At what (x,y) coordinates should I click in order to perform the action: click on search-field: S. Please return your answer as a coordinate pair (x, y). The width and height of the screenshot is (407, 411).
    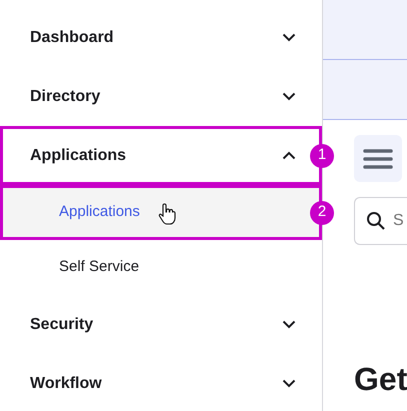
    Looking at the image, I should click on (380, 221).